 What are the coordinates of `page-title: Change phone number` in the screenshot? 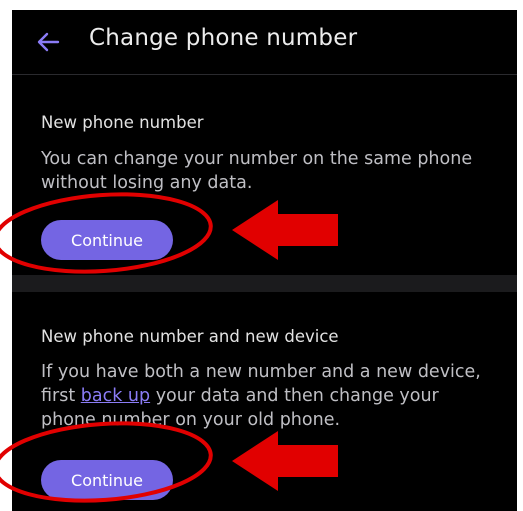 It's located at (223, 38).